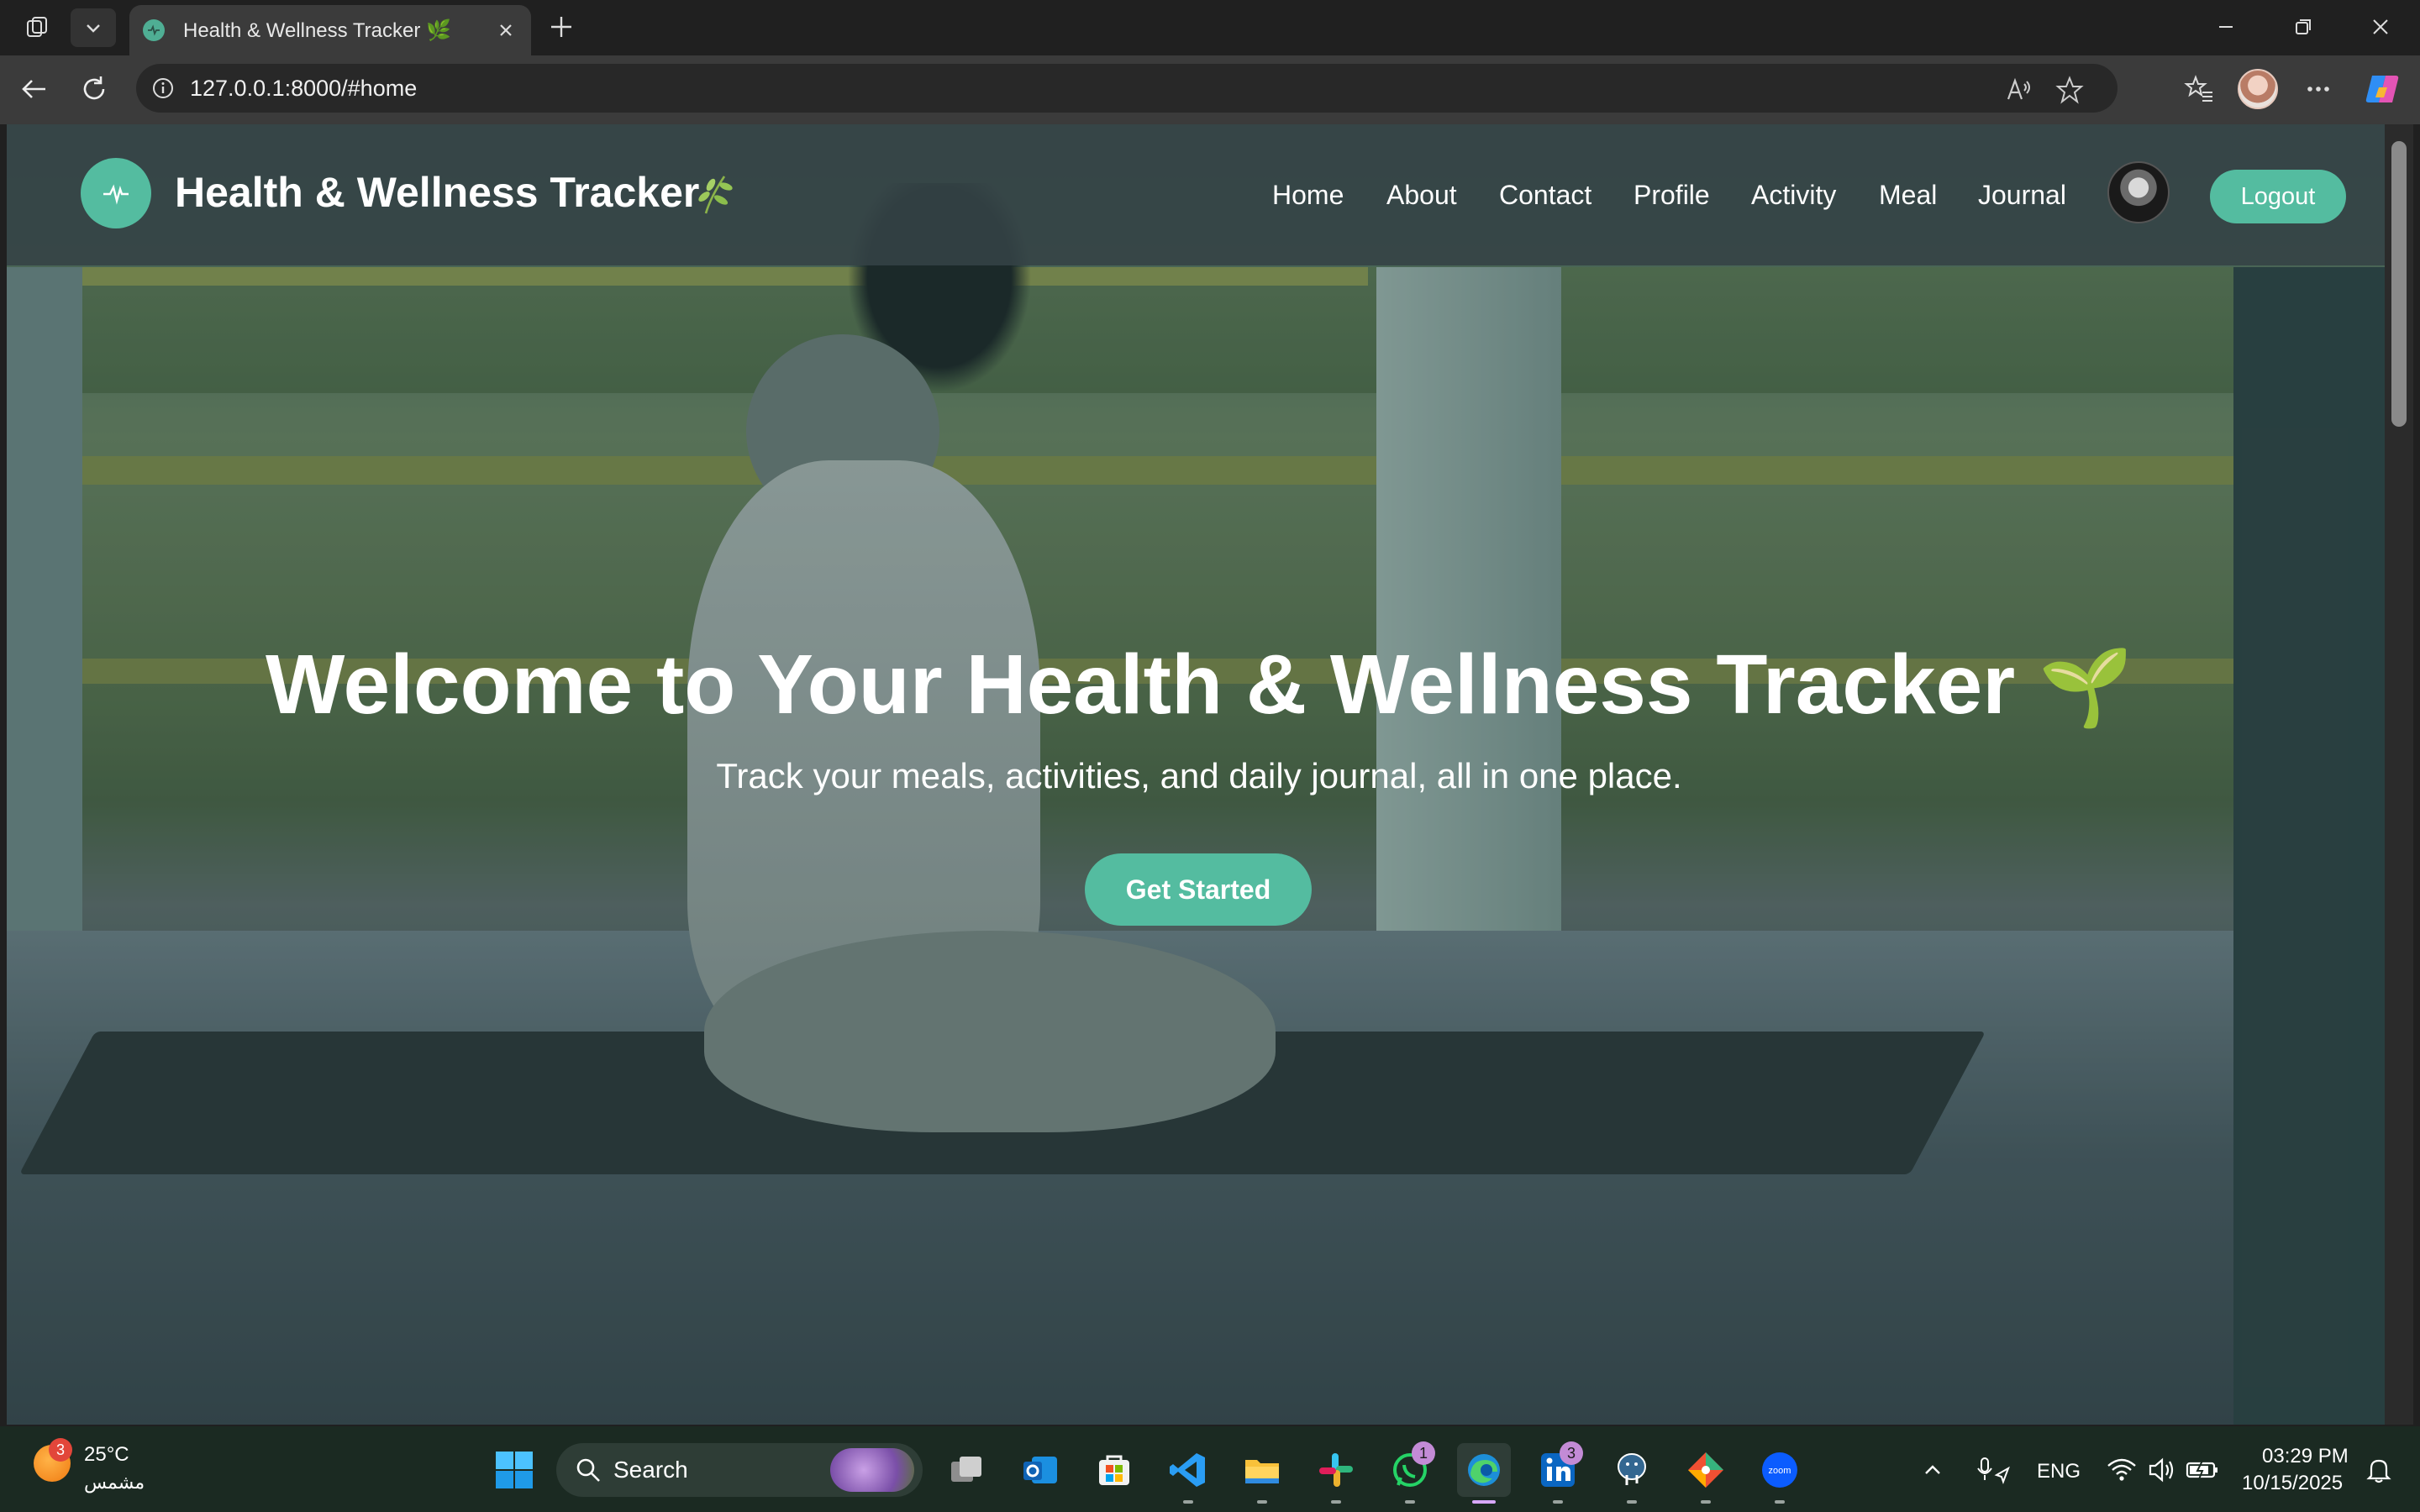  What do you see at coordinates (1210, 27) in the screenshot?
I see `browser-tab-bar: Health & Wellness Tracker 🌿` at bounding box center [1210, 27].